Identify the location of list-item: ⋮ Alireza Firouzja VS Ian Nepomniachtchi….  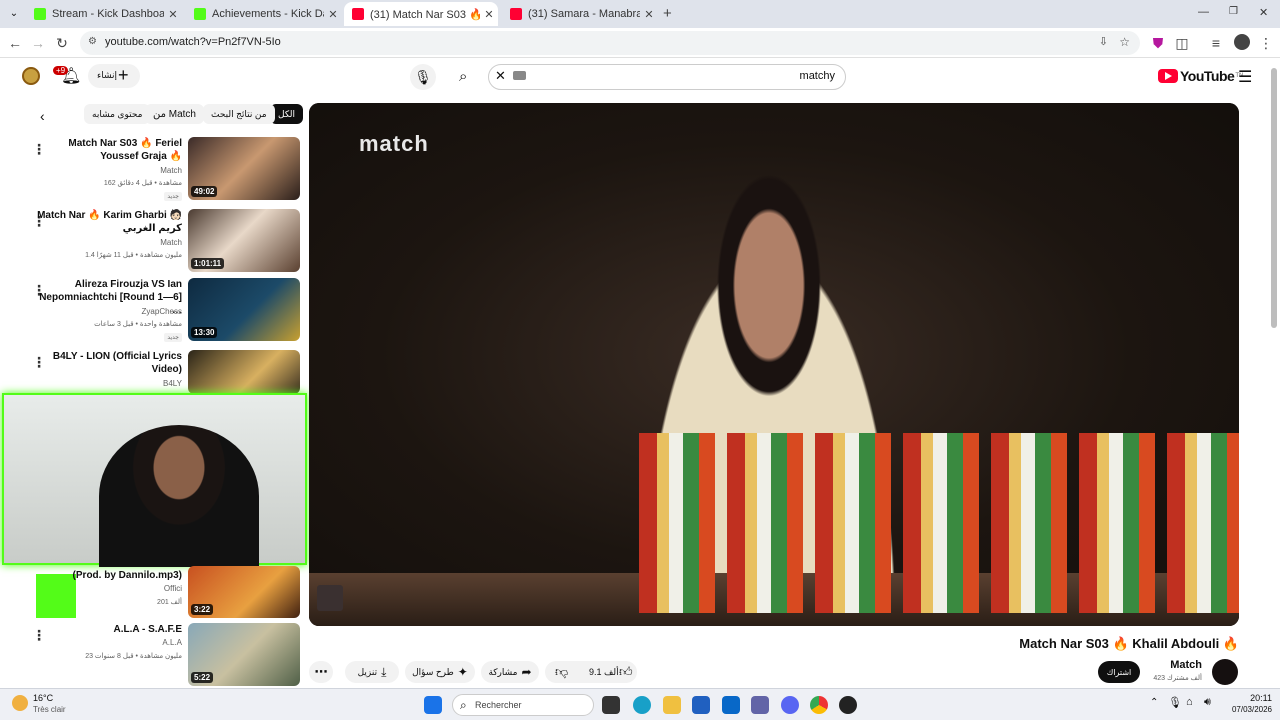
(160, 311).